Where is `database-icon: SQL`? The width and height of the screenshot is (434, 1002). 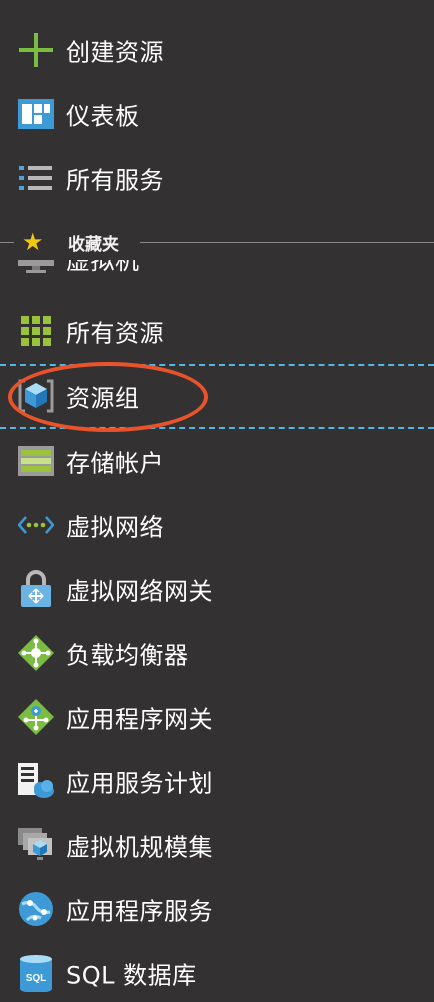 database-icon: SQL is located at coordinates (36, 973).